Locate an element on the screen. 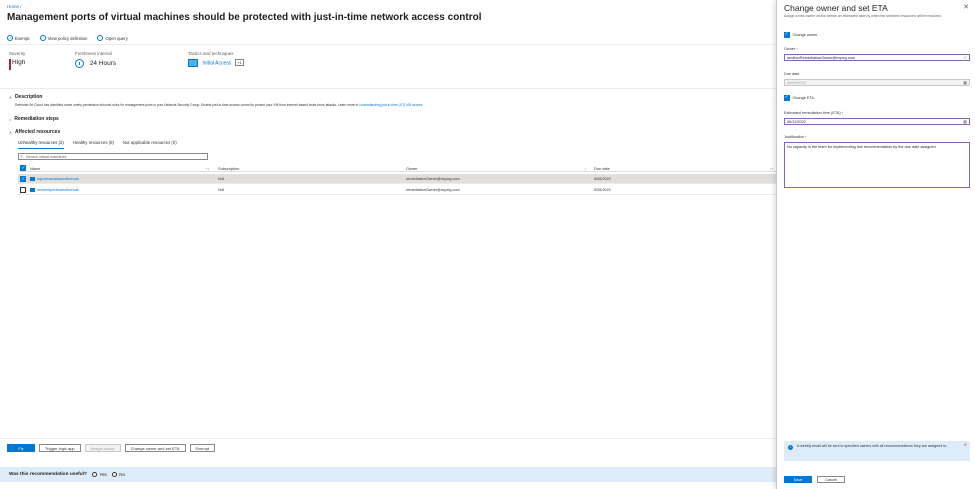 This screenshot has width=975, height=489. due-date-value: 05/26/2022 is located at coordinates (797, 83).